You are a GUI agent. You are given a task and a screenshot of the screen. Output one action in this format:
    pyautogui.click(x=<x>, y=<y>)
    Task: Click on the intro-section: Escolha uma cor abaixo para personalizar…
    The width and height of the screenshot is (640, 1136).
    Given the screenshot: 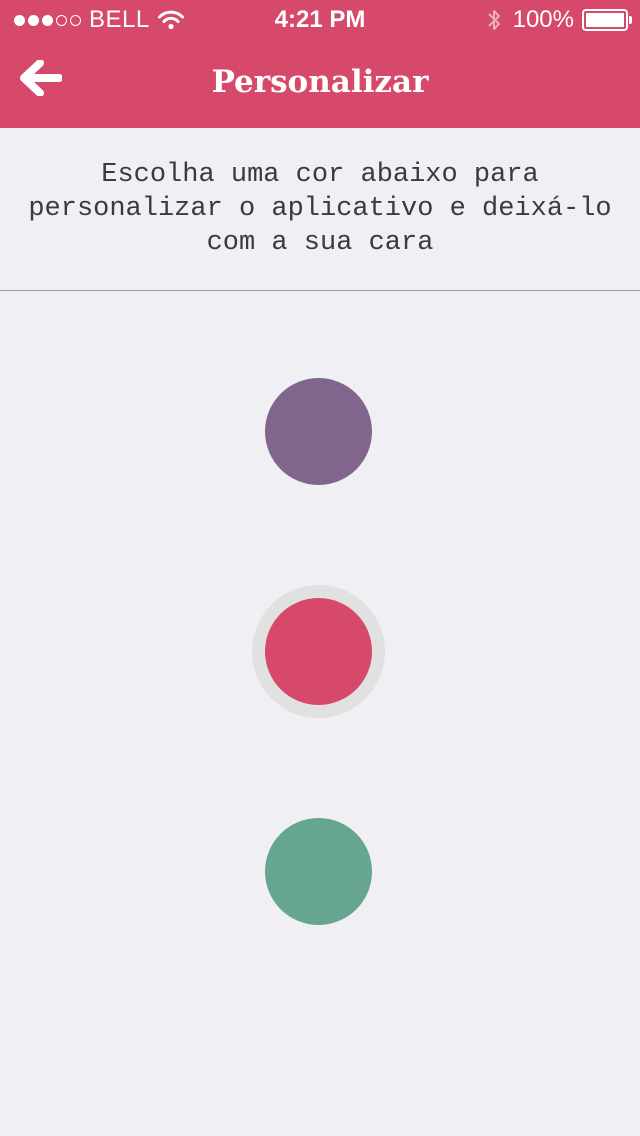 What is the action you would take?
    pyautogui.click(x=320, y=209)
    